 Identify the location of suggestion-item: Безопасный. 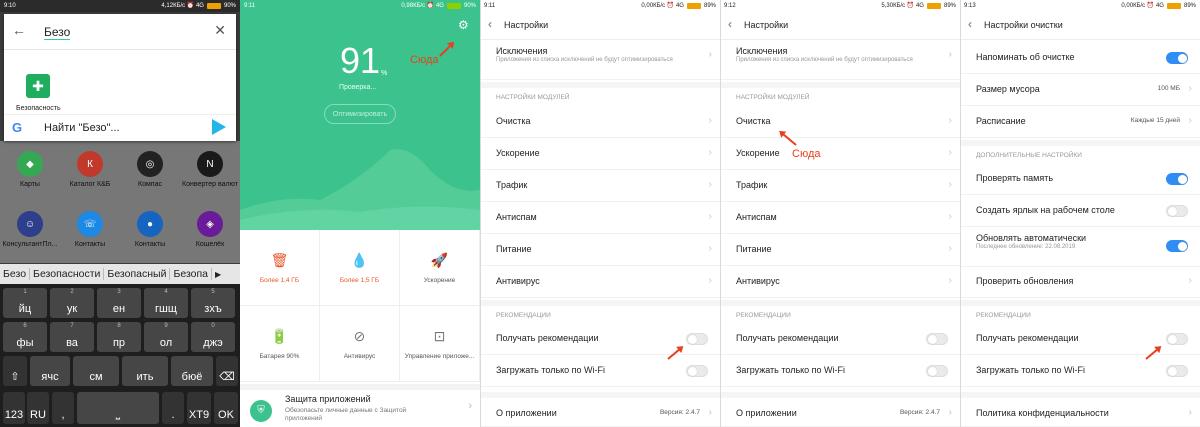
(137, 274).